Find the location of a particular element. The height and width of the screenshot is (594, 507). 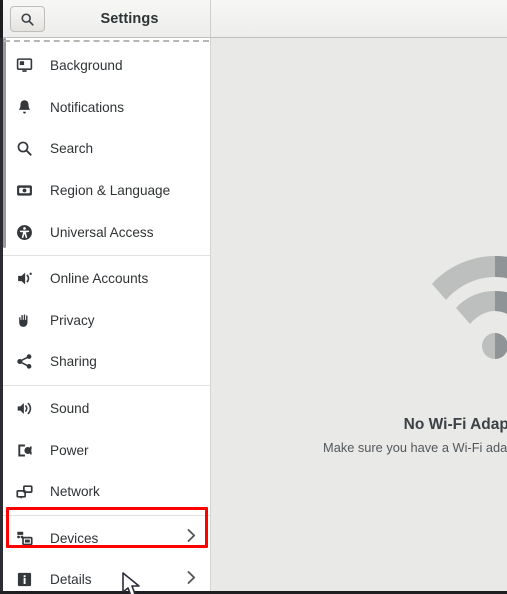

sidebar-item-notifications: Notifications is located at coordinates (106, 108).